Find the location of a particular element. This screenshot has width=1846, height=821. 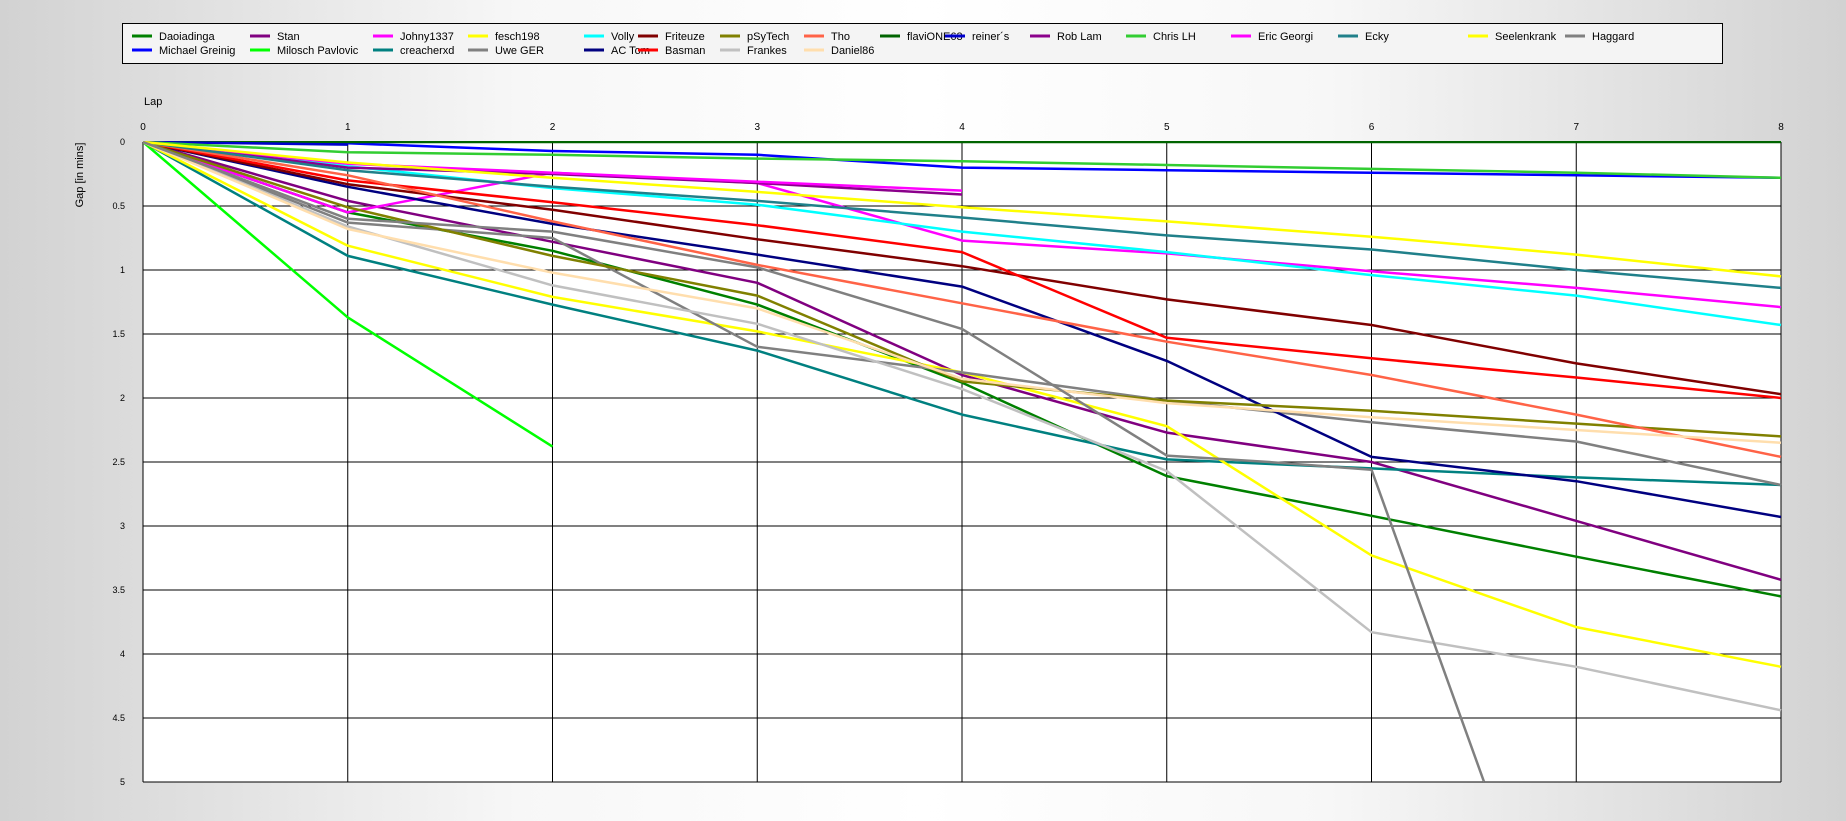

legend-label: Friteuze is located at coordinates (685, 37).